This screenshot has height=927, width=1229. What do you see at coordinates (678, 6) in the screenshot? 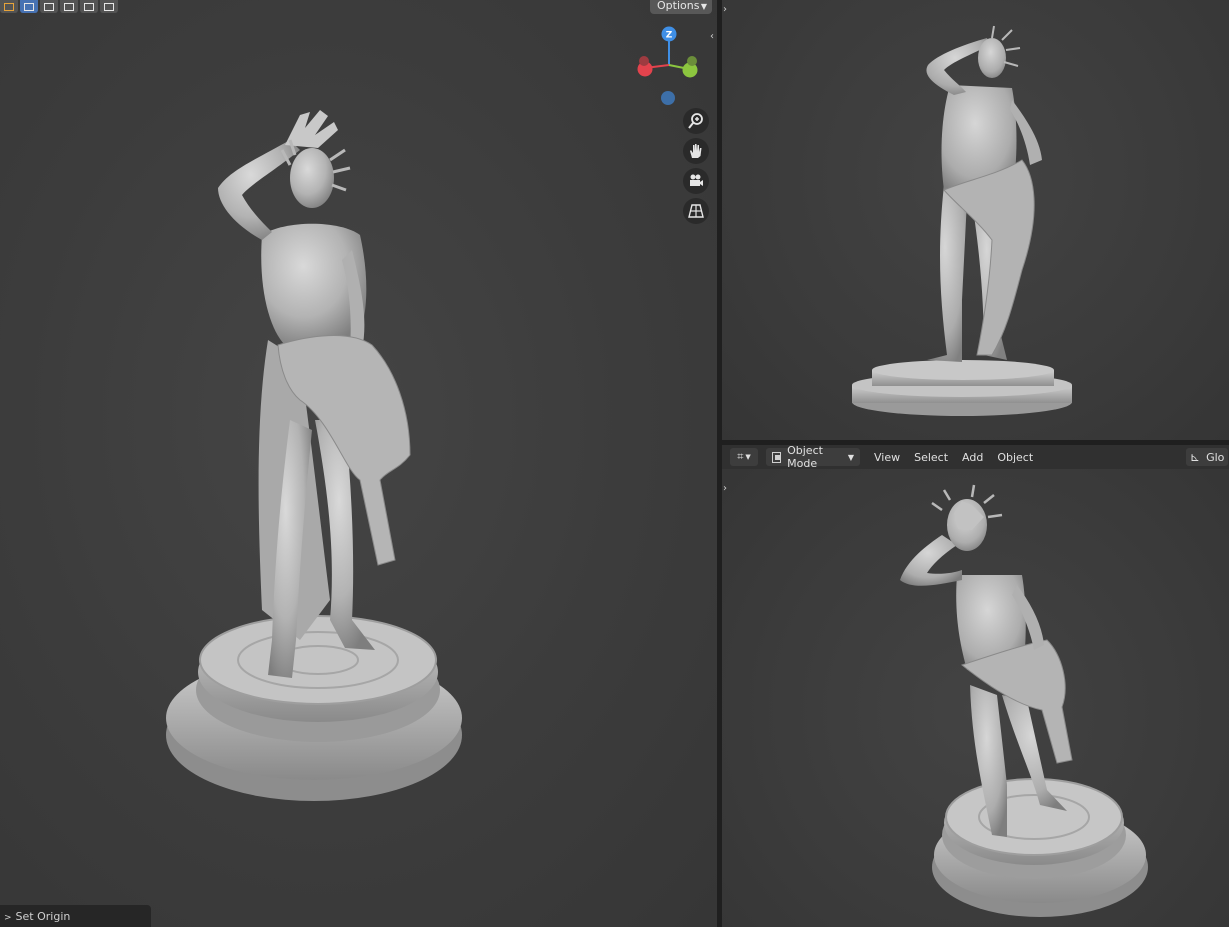
I see `options-label: Options` at bounding box center [678, 6].